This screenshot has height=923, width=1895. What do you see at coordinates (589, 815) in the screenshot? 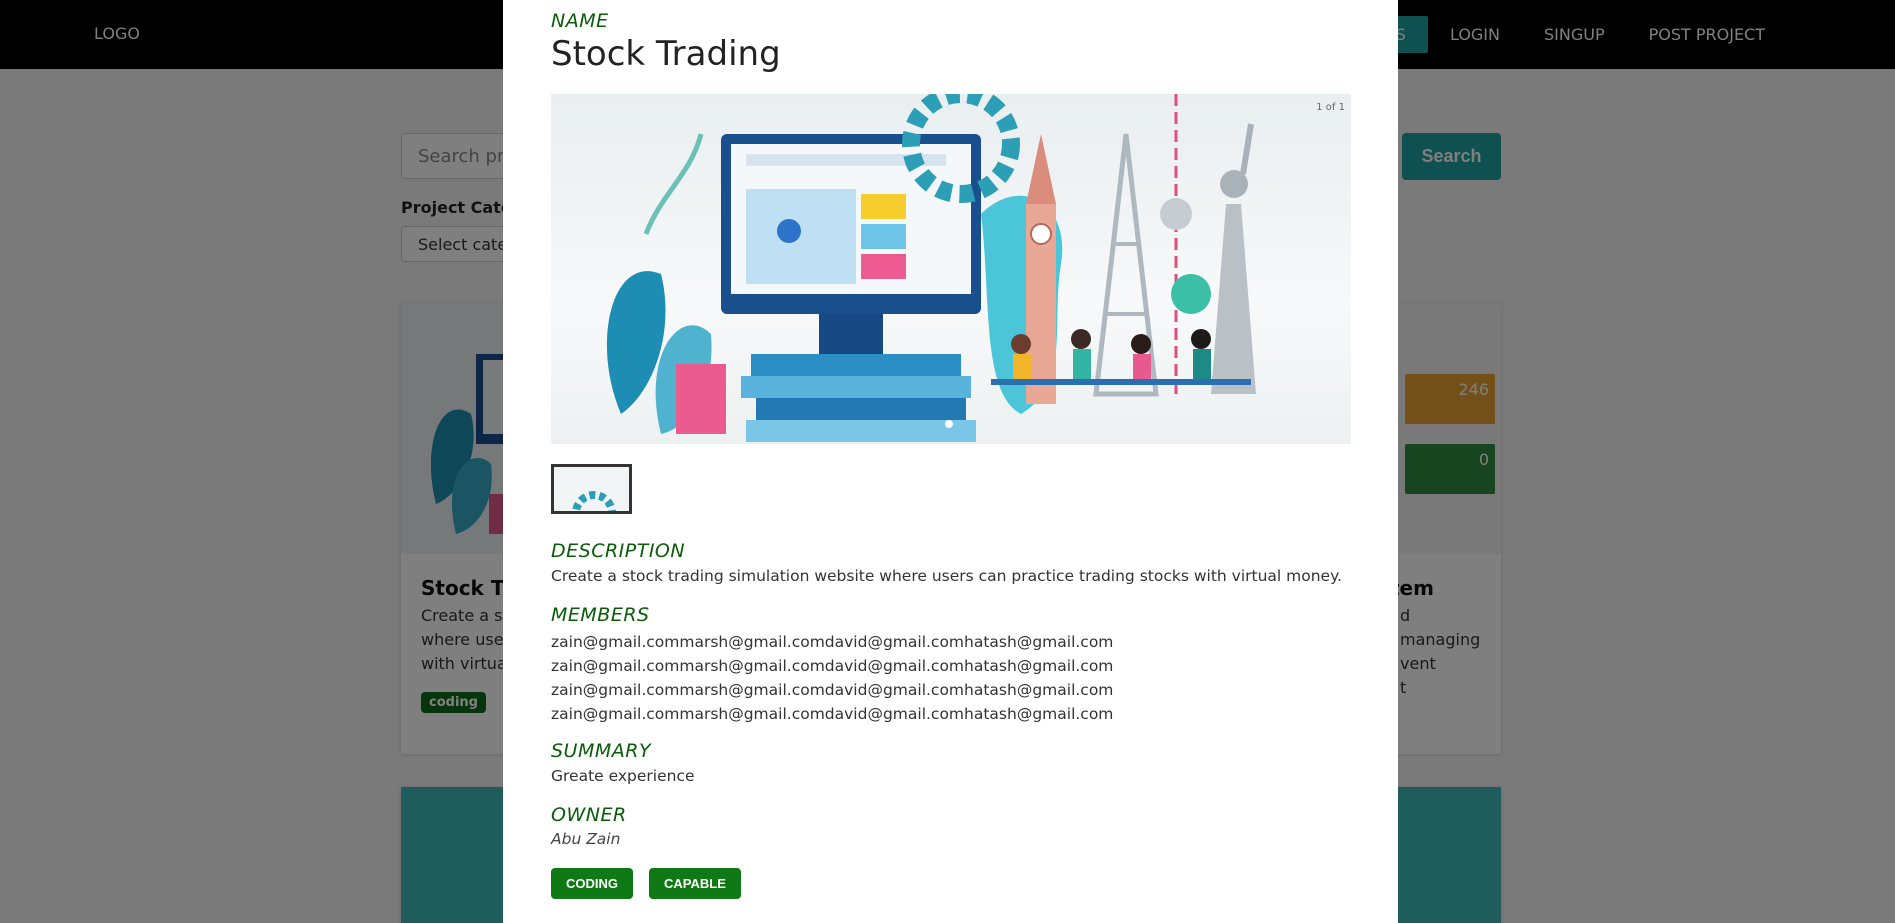
I see `owner-label: OWNER` at bounding box center [589, 815].